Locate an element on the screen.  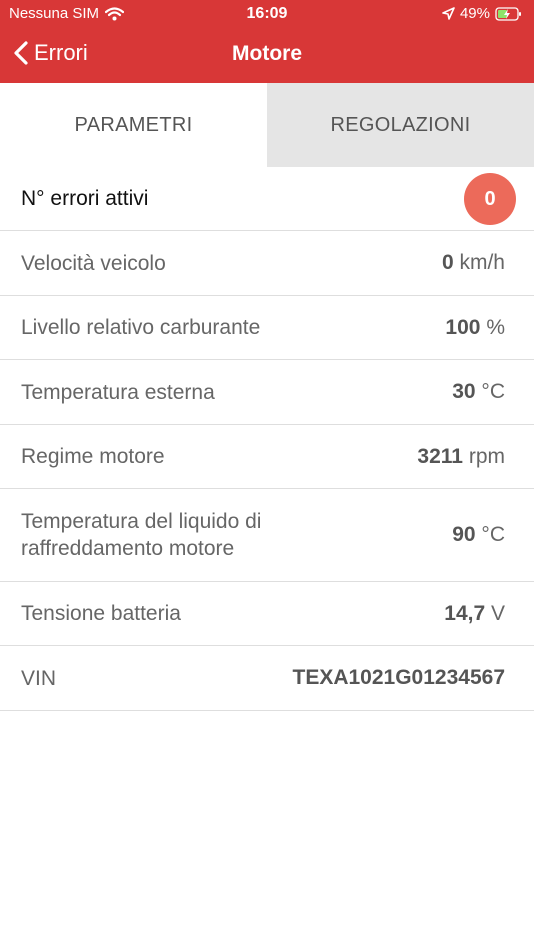
location-arrow-icon is located at coordinates (448, 13).